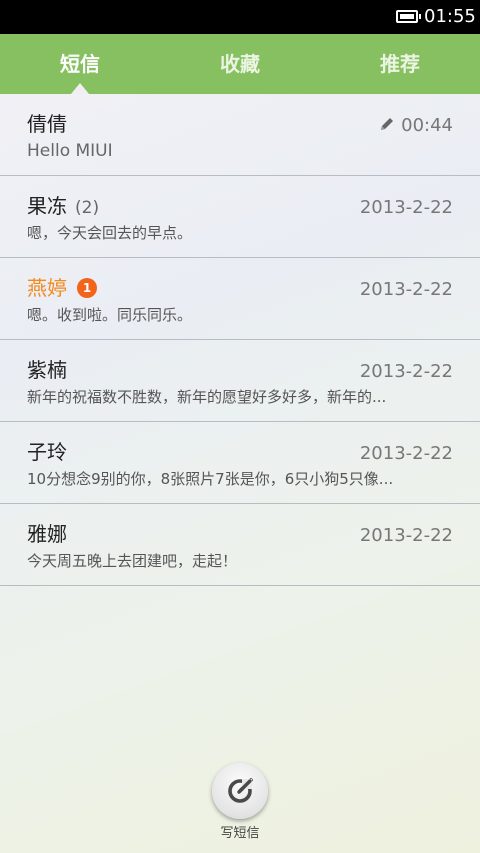 This screenshot has height=853, width=480. Describe the element at coordinates (47, 124) in the screenshot. I see `contact-name: 倩倩` at that location.